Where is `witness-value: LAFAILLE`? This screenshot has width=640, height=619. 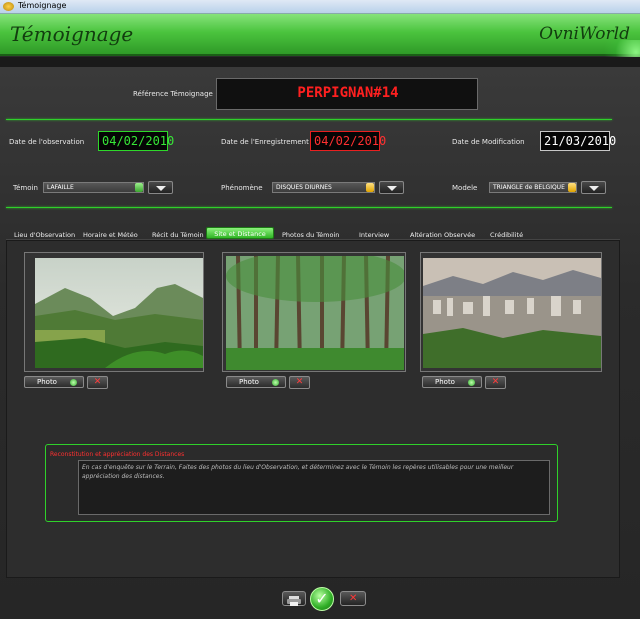
witness-value: LAFAILLE is located at coordinates (60, 187).